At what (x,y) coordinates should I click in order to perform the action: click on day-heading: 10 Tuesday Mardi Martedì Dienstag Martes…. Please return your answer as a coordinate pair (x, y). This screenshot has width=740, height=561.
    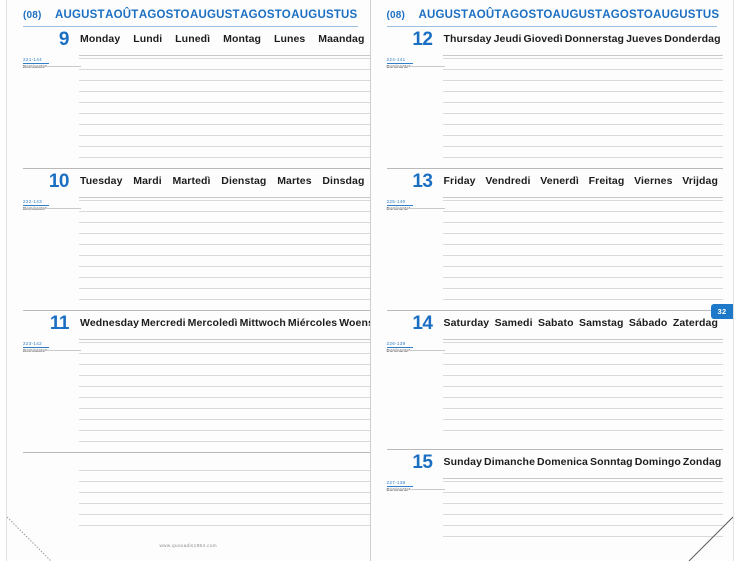
    Looking at the image, I should click on (188, 184).